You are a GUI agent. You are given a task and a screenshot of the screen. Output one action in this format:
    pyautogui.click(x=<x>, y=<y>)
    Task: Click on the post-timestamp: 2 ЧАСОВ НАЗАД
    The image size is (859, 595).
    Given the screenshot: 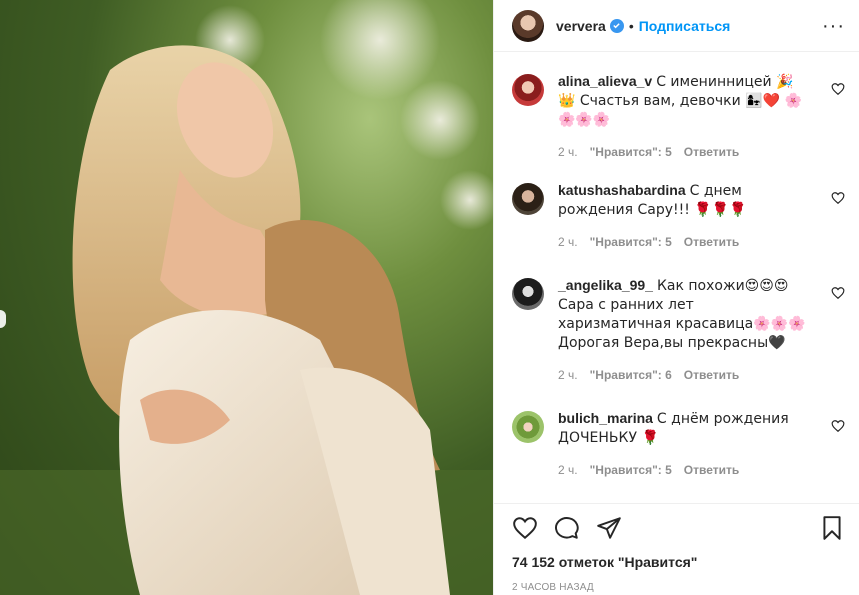 What is the action you would take?
    pyautogui.click(x=678, y=587)
    